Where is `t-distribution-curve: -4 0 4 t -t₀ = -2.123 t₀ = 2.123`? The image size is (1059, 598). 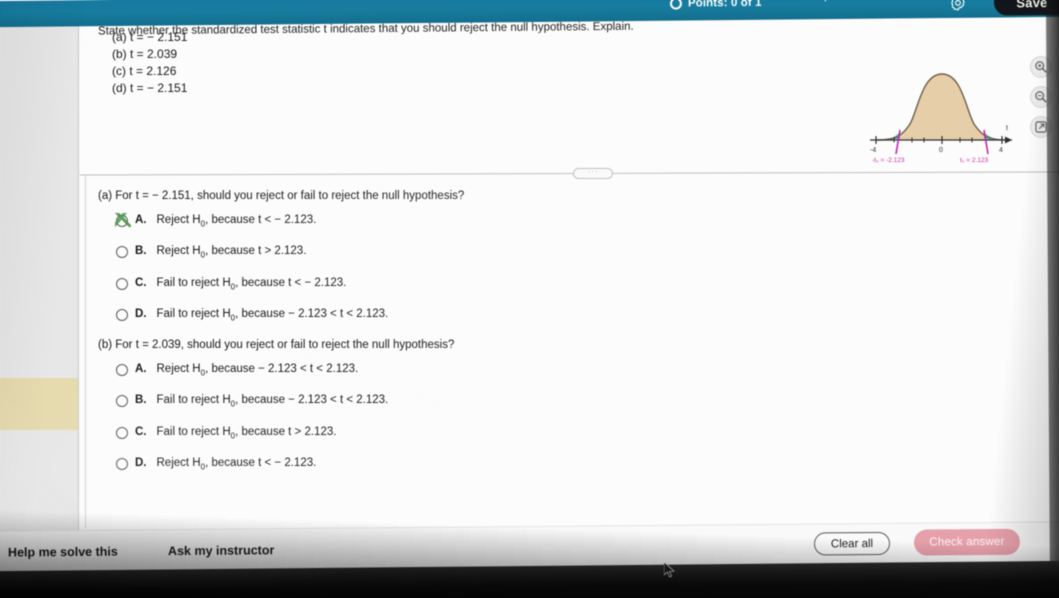 t-distribution-curve: -4 0 4 t -t₀ = -2.123 t₀ = 2.123 is located at coordinates (942, 102).